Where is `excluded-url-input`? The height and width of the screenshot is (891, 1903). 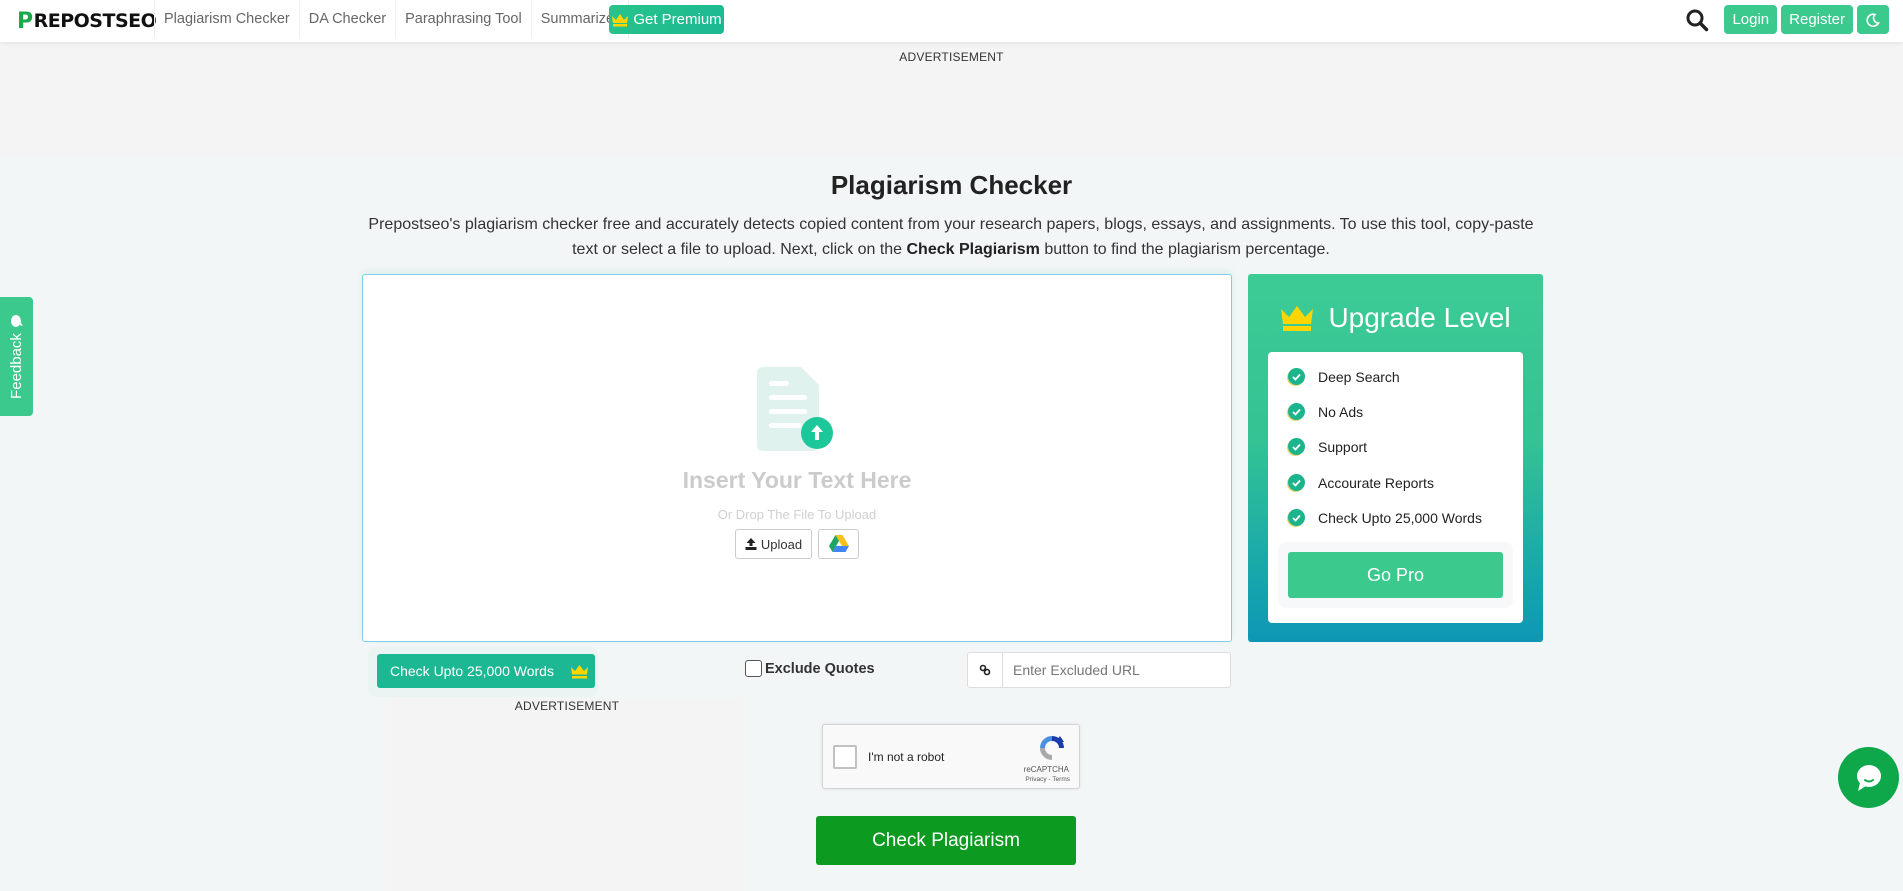
excluded-url-input is located at coordinates (1116, 670).